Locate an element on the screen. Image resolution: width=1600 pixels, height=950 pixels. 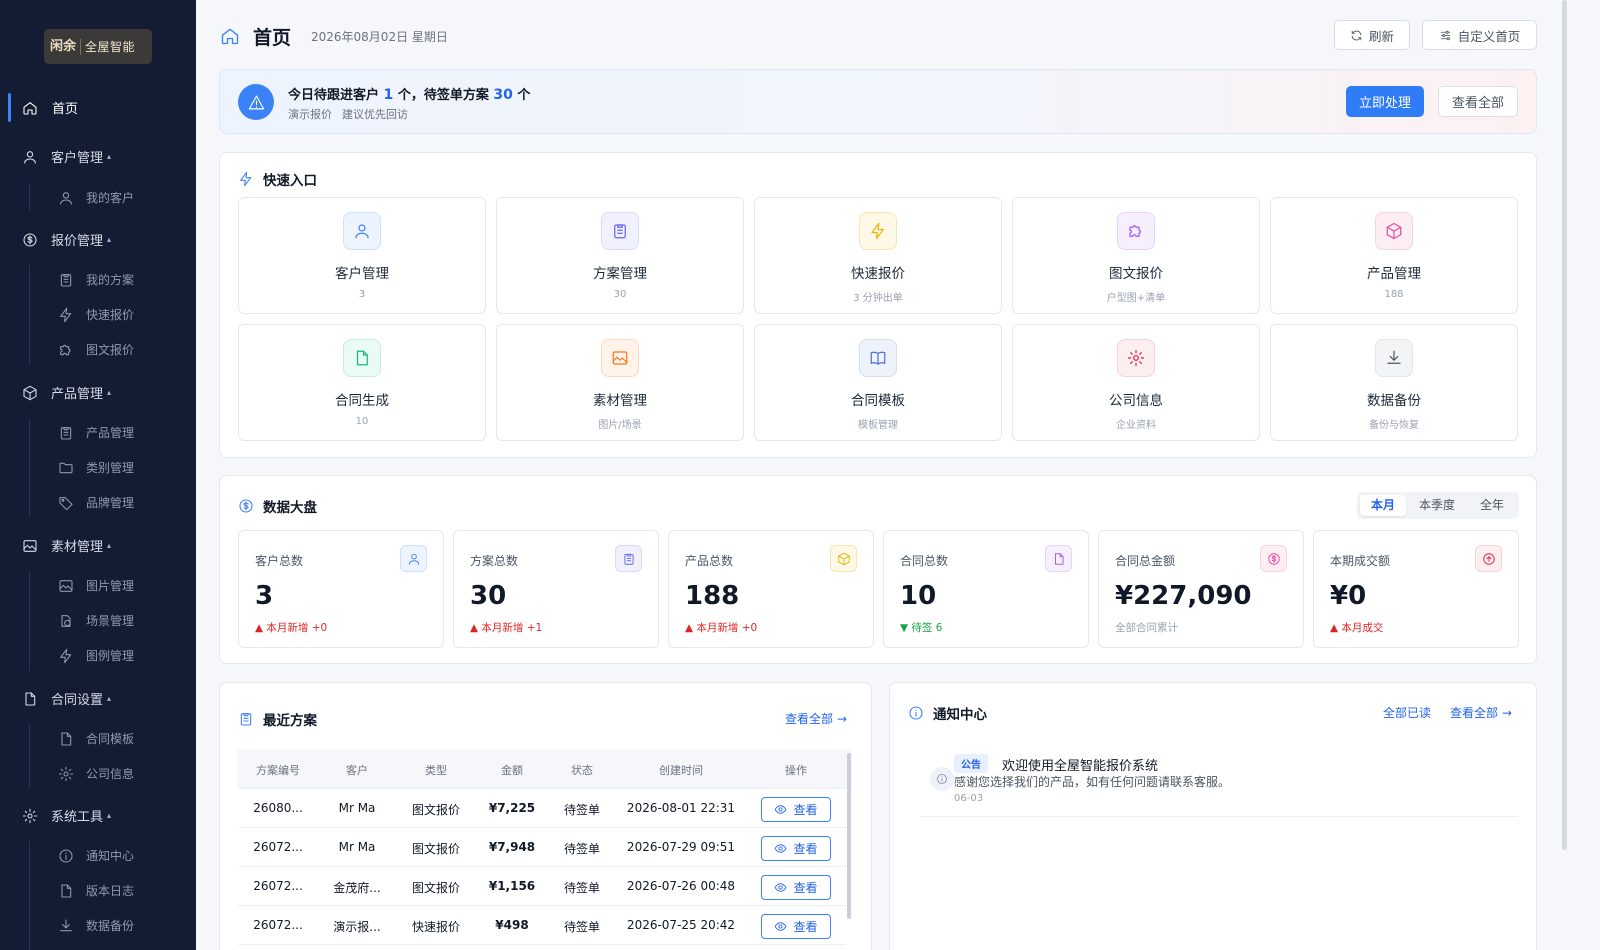
sidebar-item-images: 图片管理 is located at coordinates (96, 585).